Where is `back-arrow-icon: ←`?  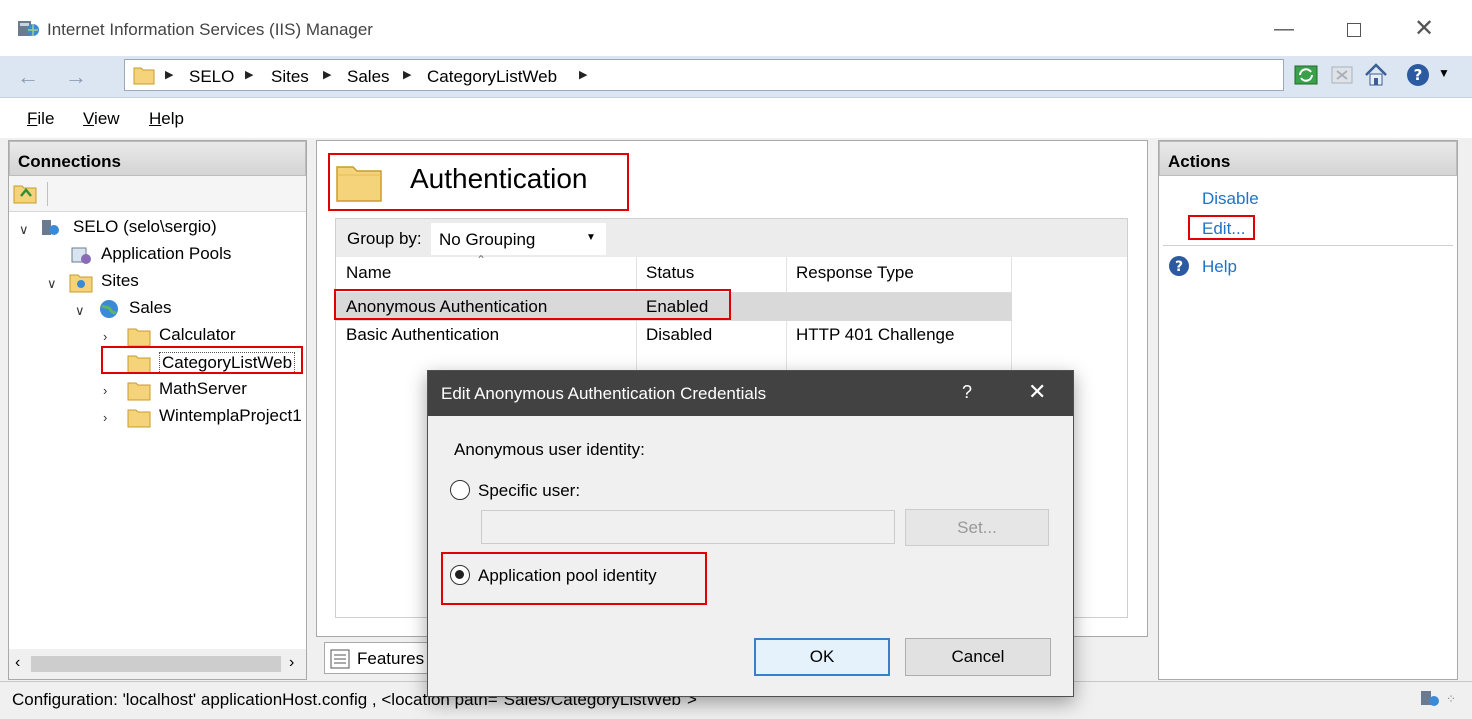 back-arrow-icon: ← is located at coordinates (28, 76).